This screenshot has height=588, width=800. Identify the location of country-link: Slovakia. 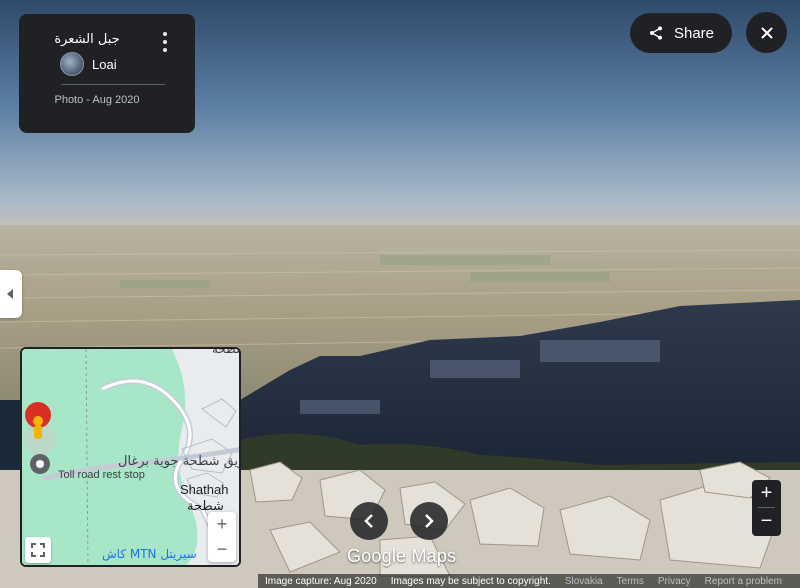
(584, 581).